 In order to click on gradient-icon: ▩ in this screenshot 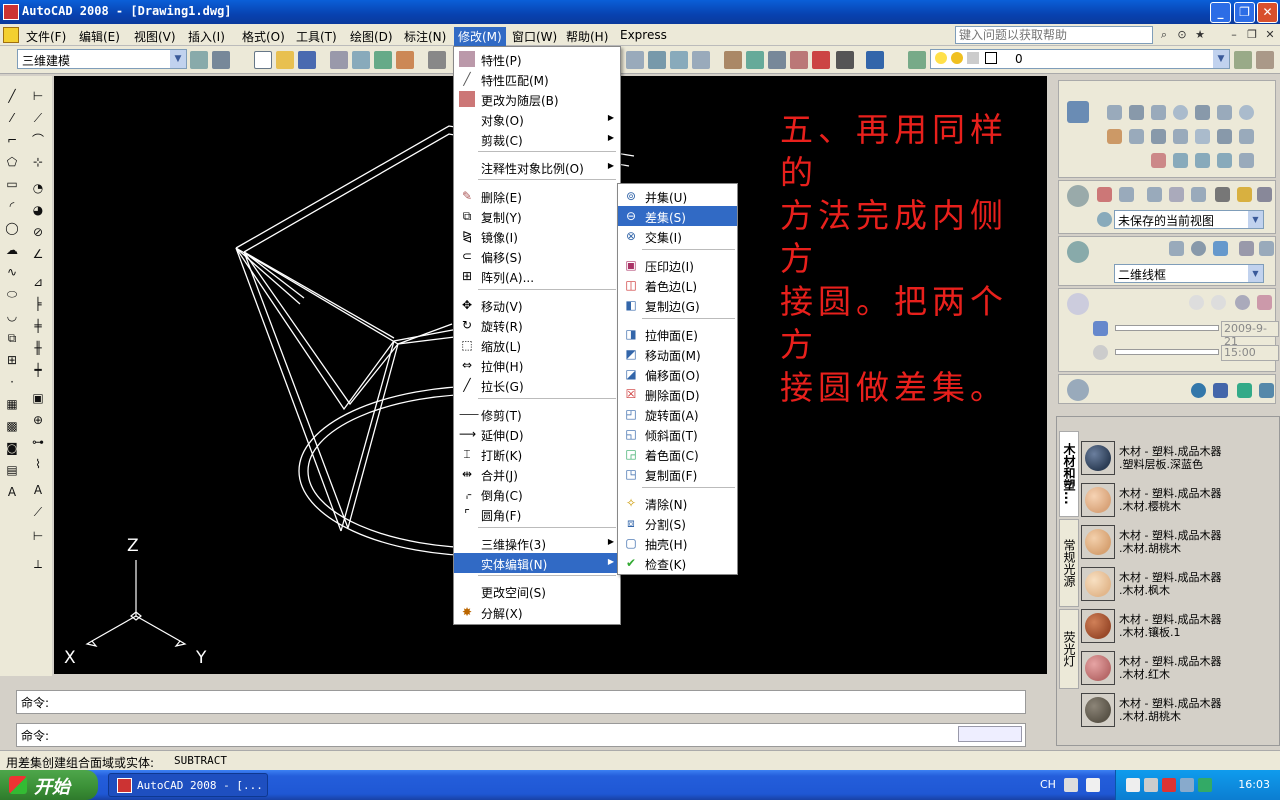, I will do `click(12, 426)`.